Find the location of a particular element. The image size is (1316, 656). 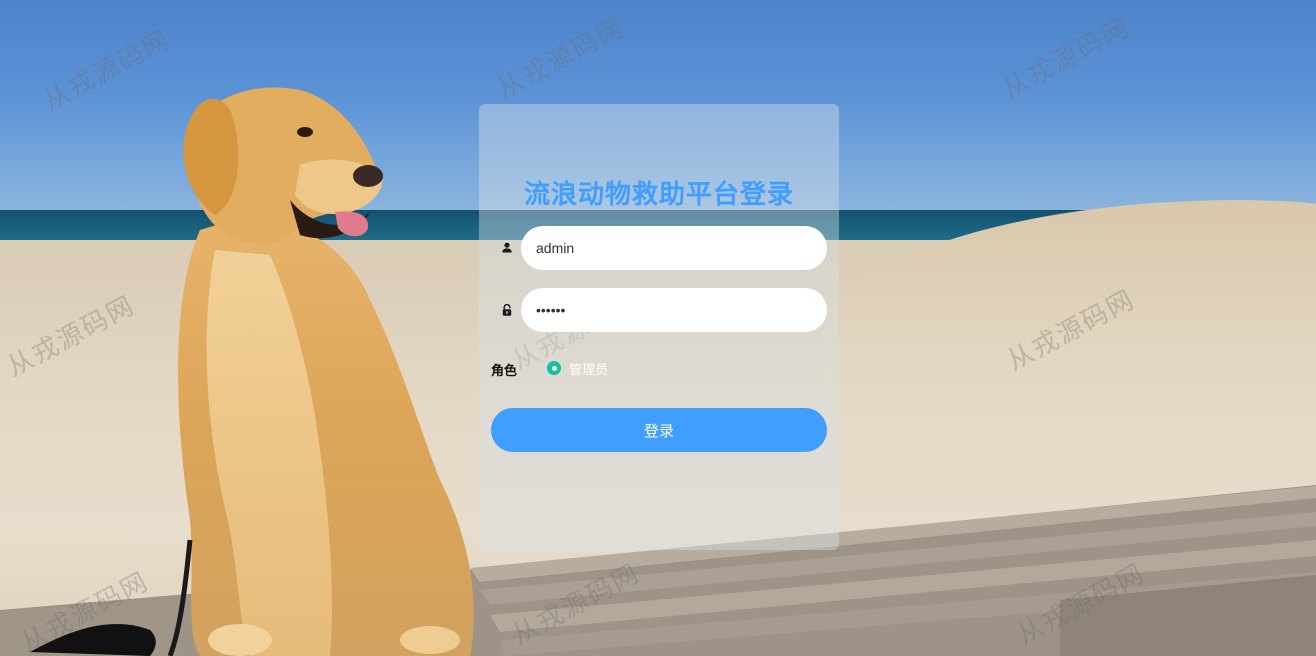

role-selector: 角色 管理员 is located at coordinates (659, 368).